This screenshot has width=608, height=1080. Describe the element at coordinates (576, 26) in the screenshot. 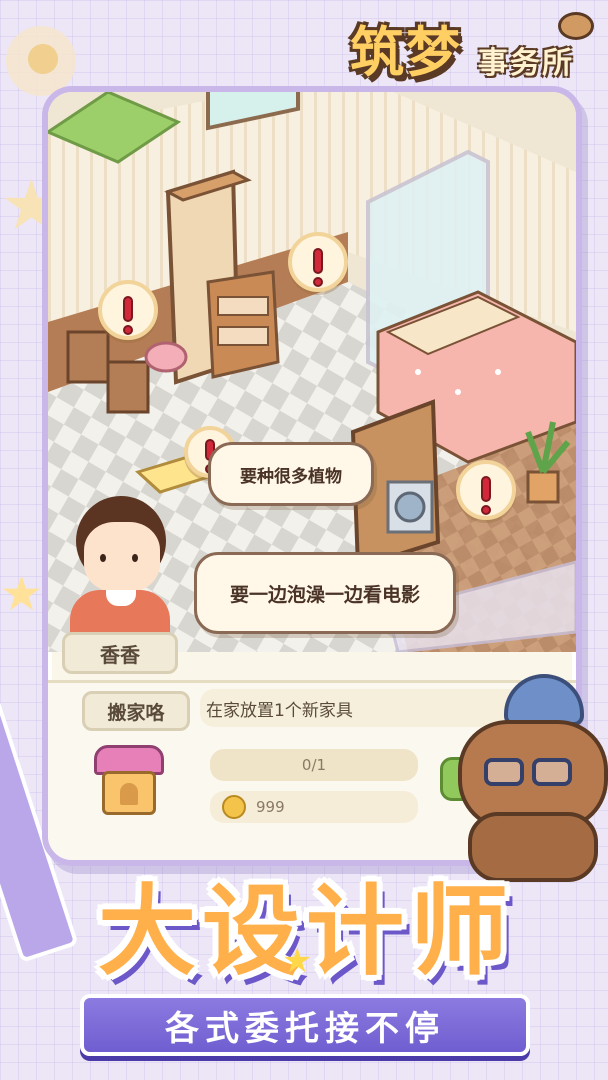

I see `bear-mascot-icon` at that location.